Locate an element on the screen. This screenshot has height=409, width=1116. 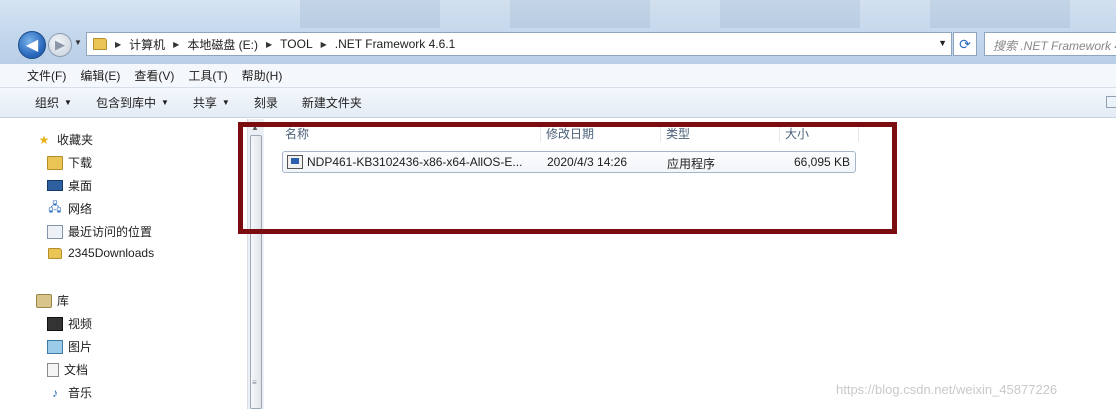
nav-item-downloads: 下载 is located at coordinates (69, 162).